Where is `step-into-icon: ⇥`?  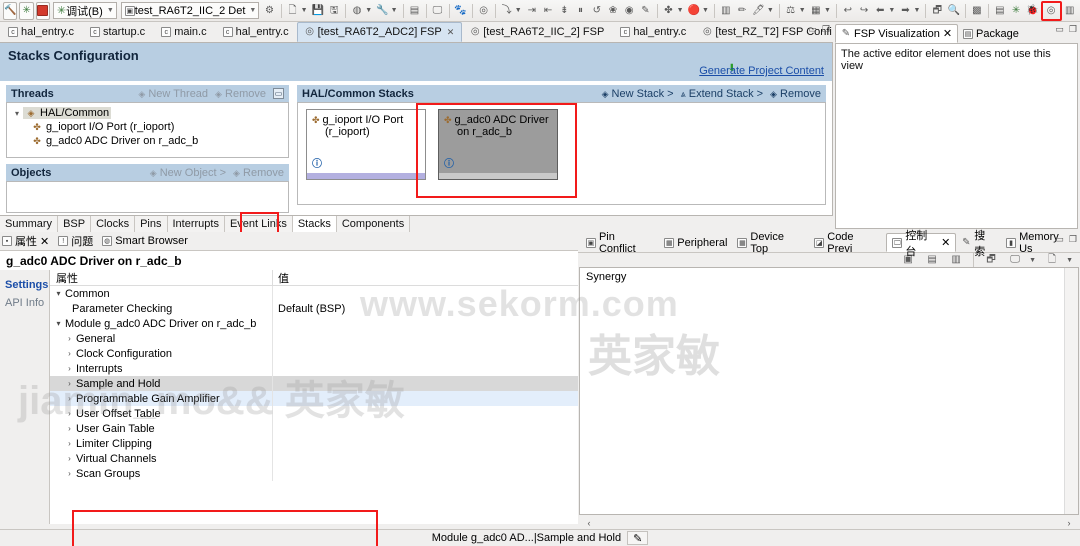 step-into-icon: ⇥ is located at coordinates (532, 11).